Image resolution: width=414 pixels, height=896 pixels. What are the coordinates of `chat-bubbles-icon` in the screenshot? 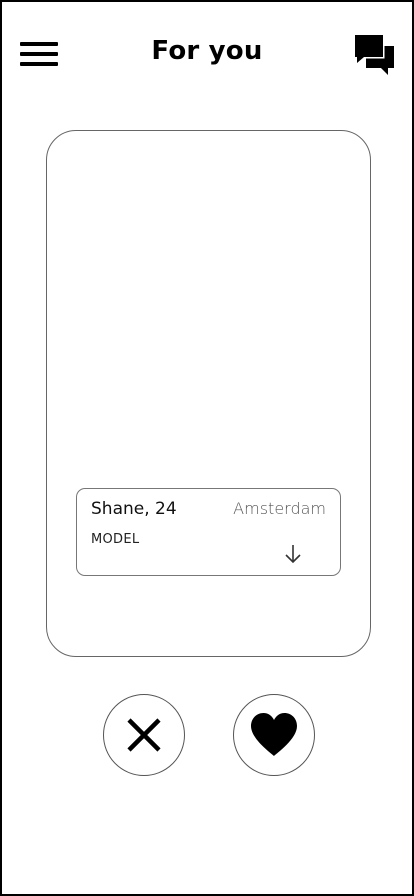 It's located at (375, 55).